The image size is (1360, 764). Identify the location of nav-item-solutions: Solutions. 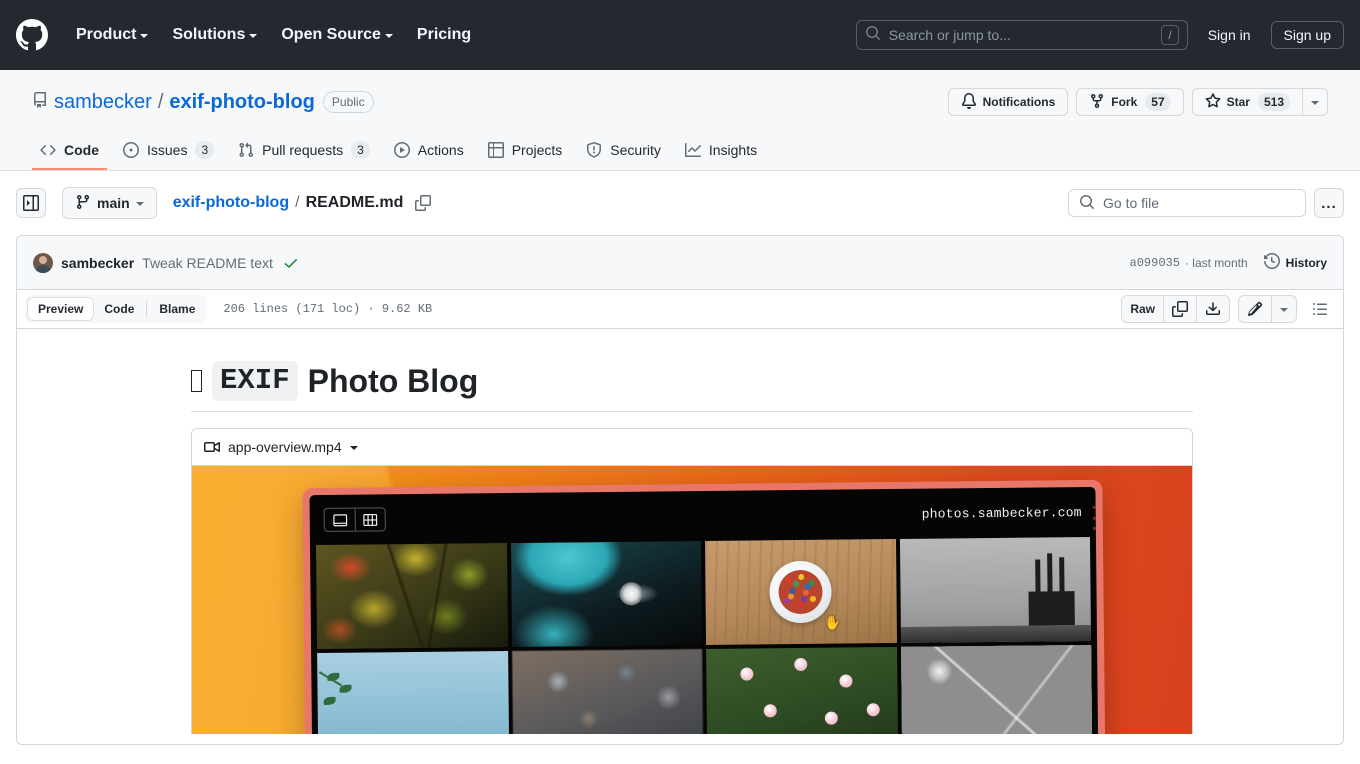
(214, 35).